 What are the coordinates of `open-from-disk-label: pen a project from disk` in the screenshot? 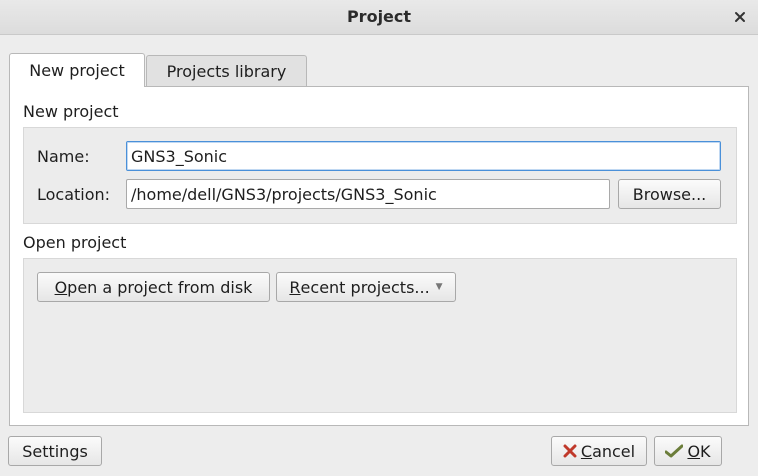 It's located at (160, 287).